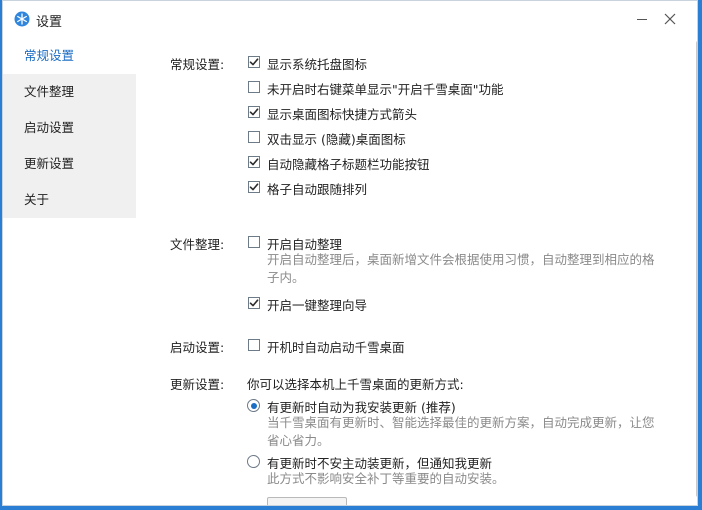  Describe the element at coordinates (461, 422) in the screenshot. I see `auto-update-description-line1: 当千雪桌面有更新时、智能选择最佳的更新方案，自动完成更新，让您` at that location.